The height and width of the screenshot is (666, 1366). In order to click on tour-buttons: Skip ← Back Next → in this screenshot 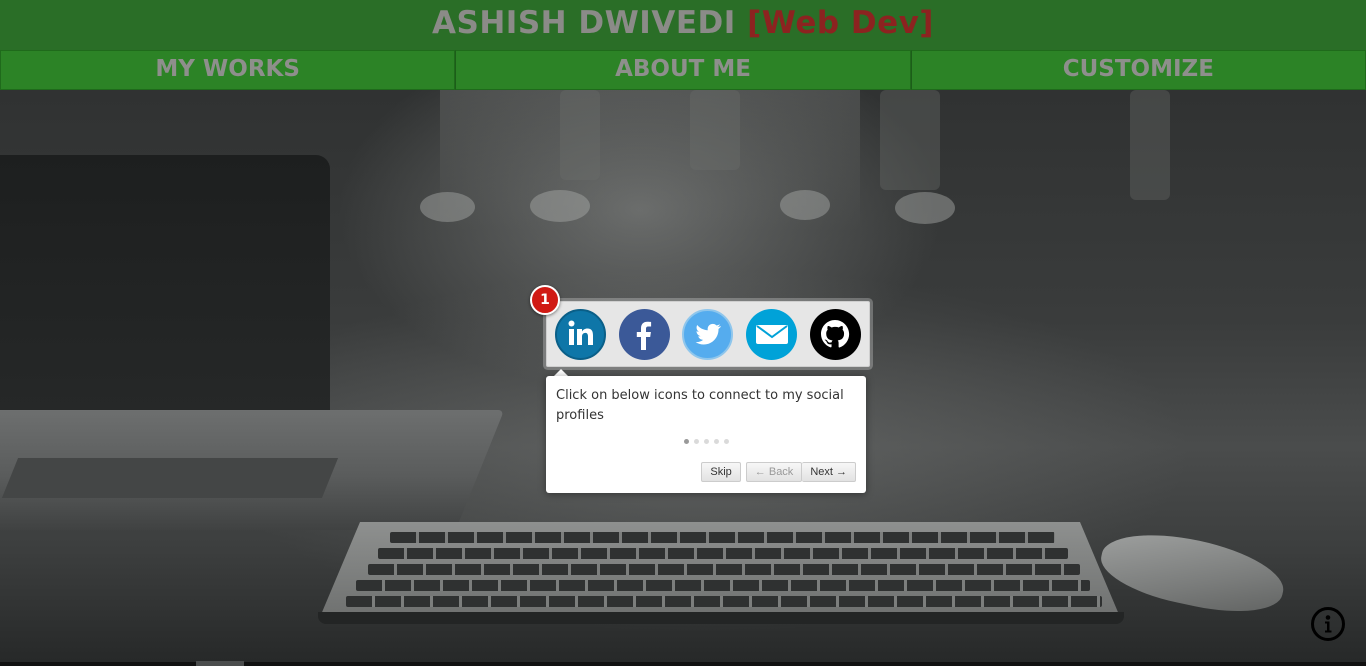, I will do `click(778, 472)`.